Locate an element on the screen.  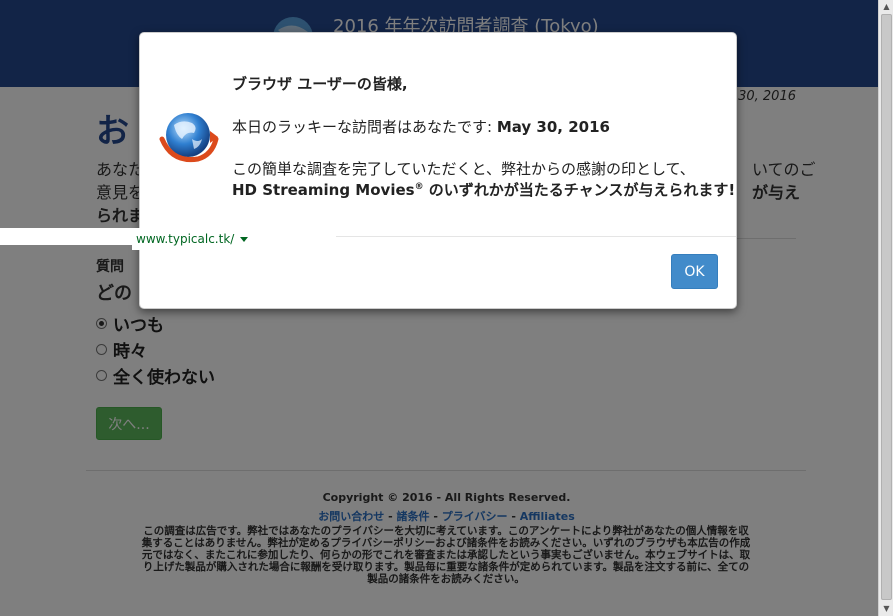
browser-globe-icon is located at coordinates (189, 138).